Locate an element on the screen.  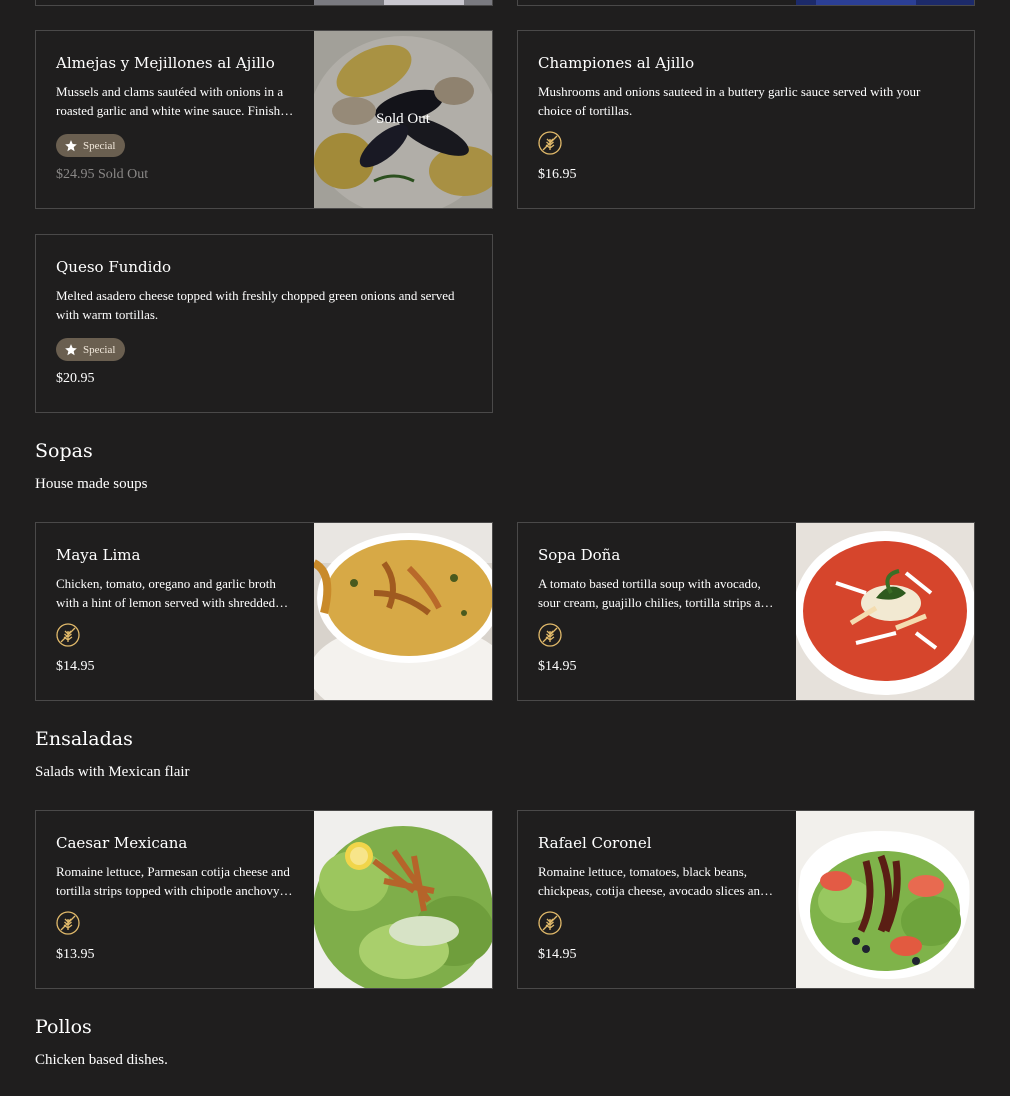
item-name: Queso Fundido is located at coordinates (114, 267).